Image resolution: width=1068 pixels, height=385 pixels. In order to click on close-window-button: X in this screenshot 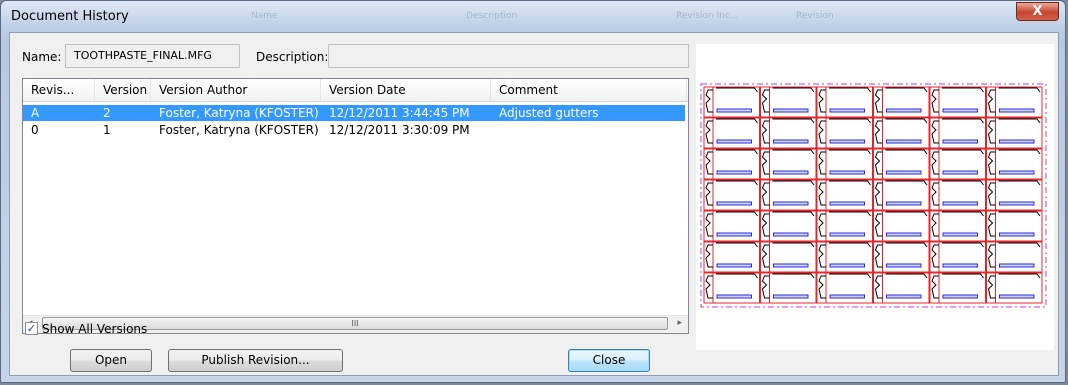, I will do `click(1037, 11)`.